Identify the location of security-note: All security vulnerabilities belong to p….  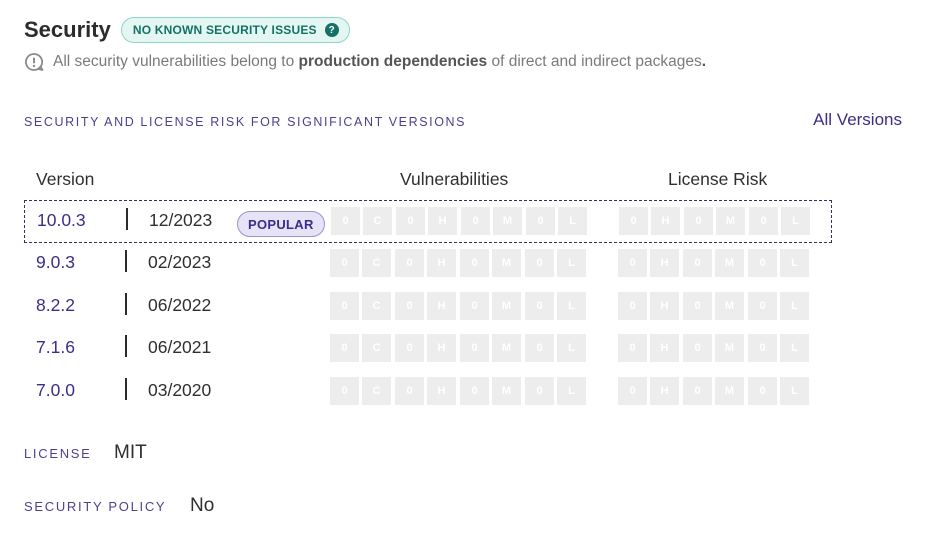
(365, 62).